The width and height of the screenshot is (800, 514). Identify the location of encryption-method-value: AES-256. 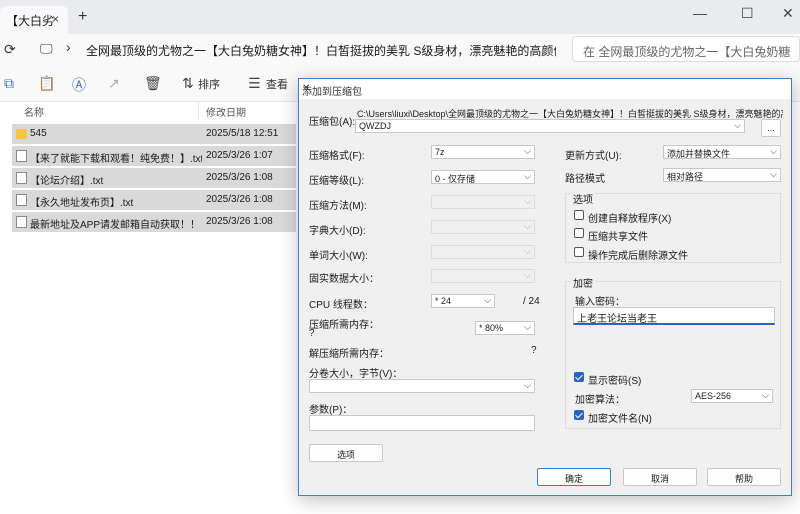
(713, 396).